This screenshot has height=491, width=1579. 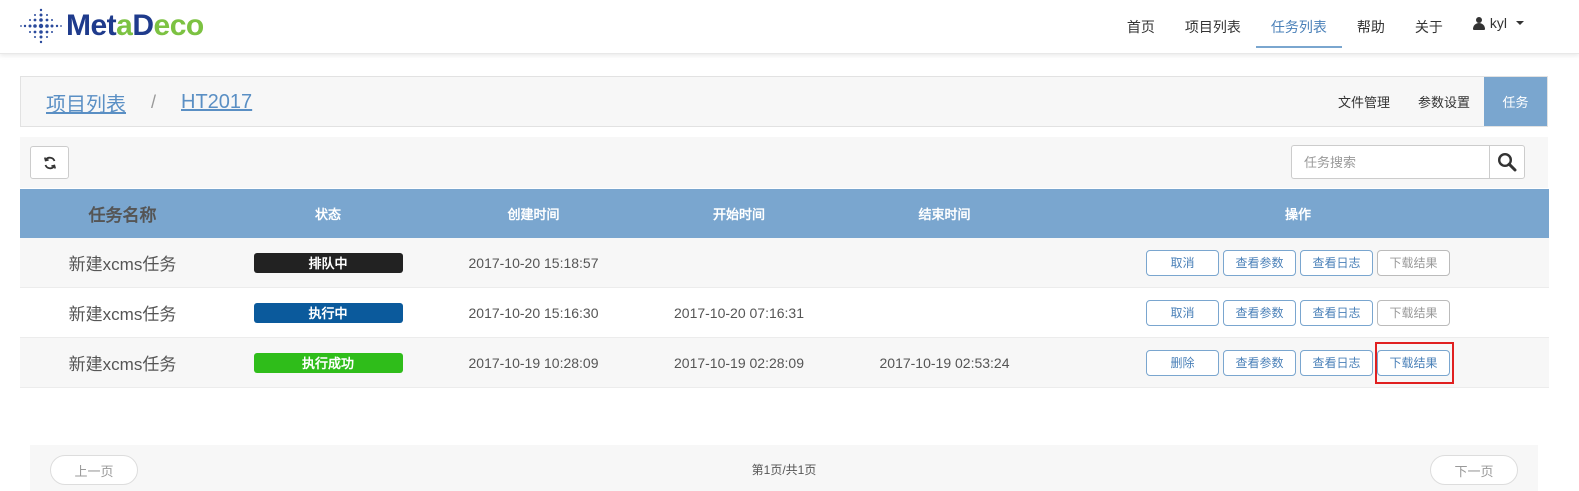 I want to click on magnifier-icon, so click(x=1507, y=162).